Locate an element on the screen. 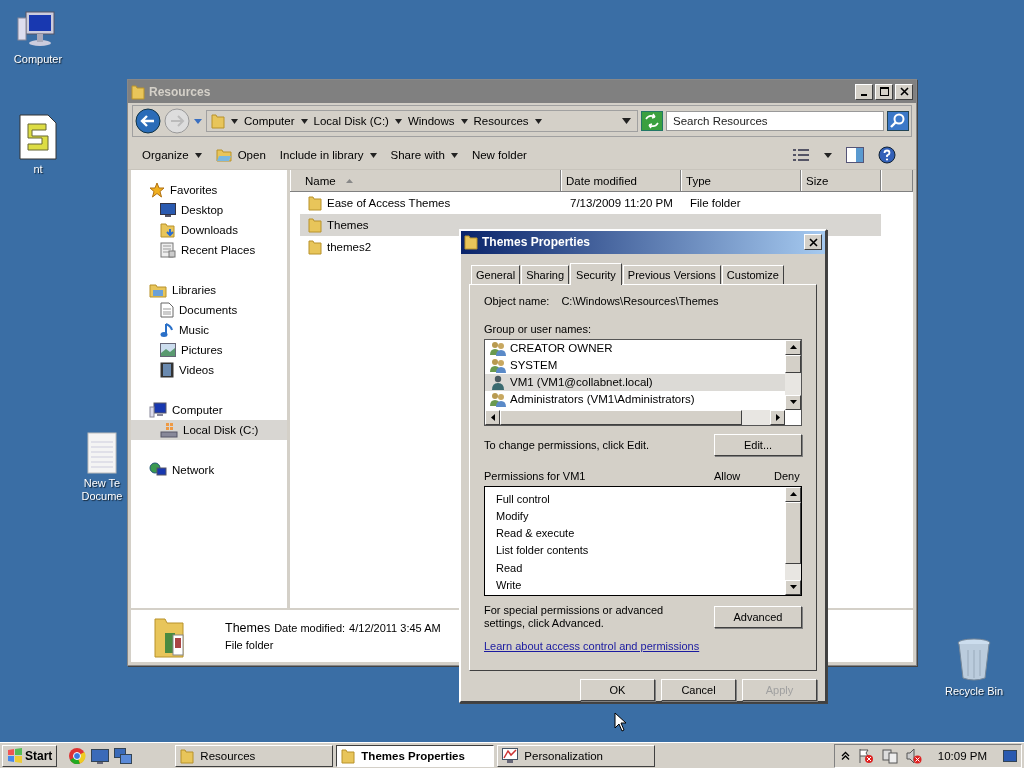  item-name: Themes is located at coordinates (248, 628).